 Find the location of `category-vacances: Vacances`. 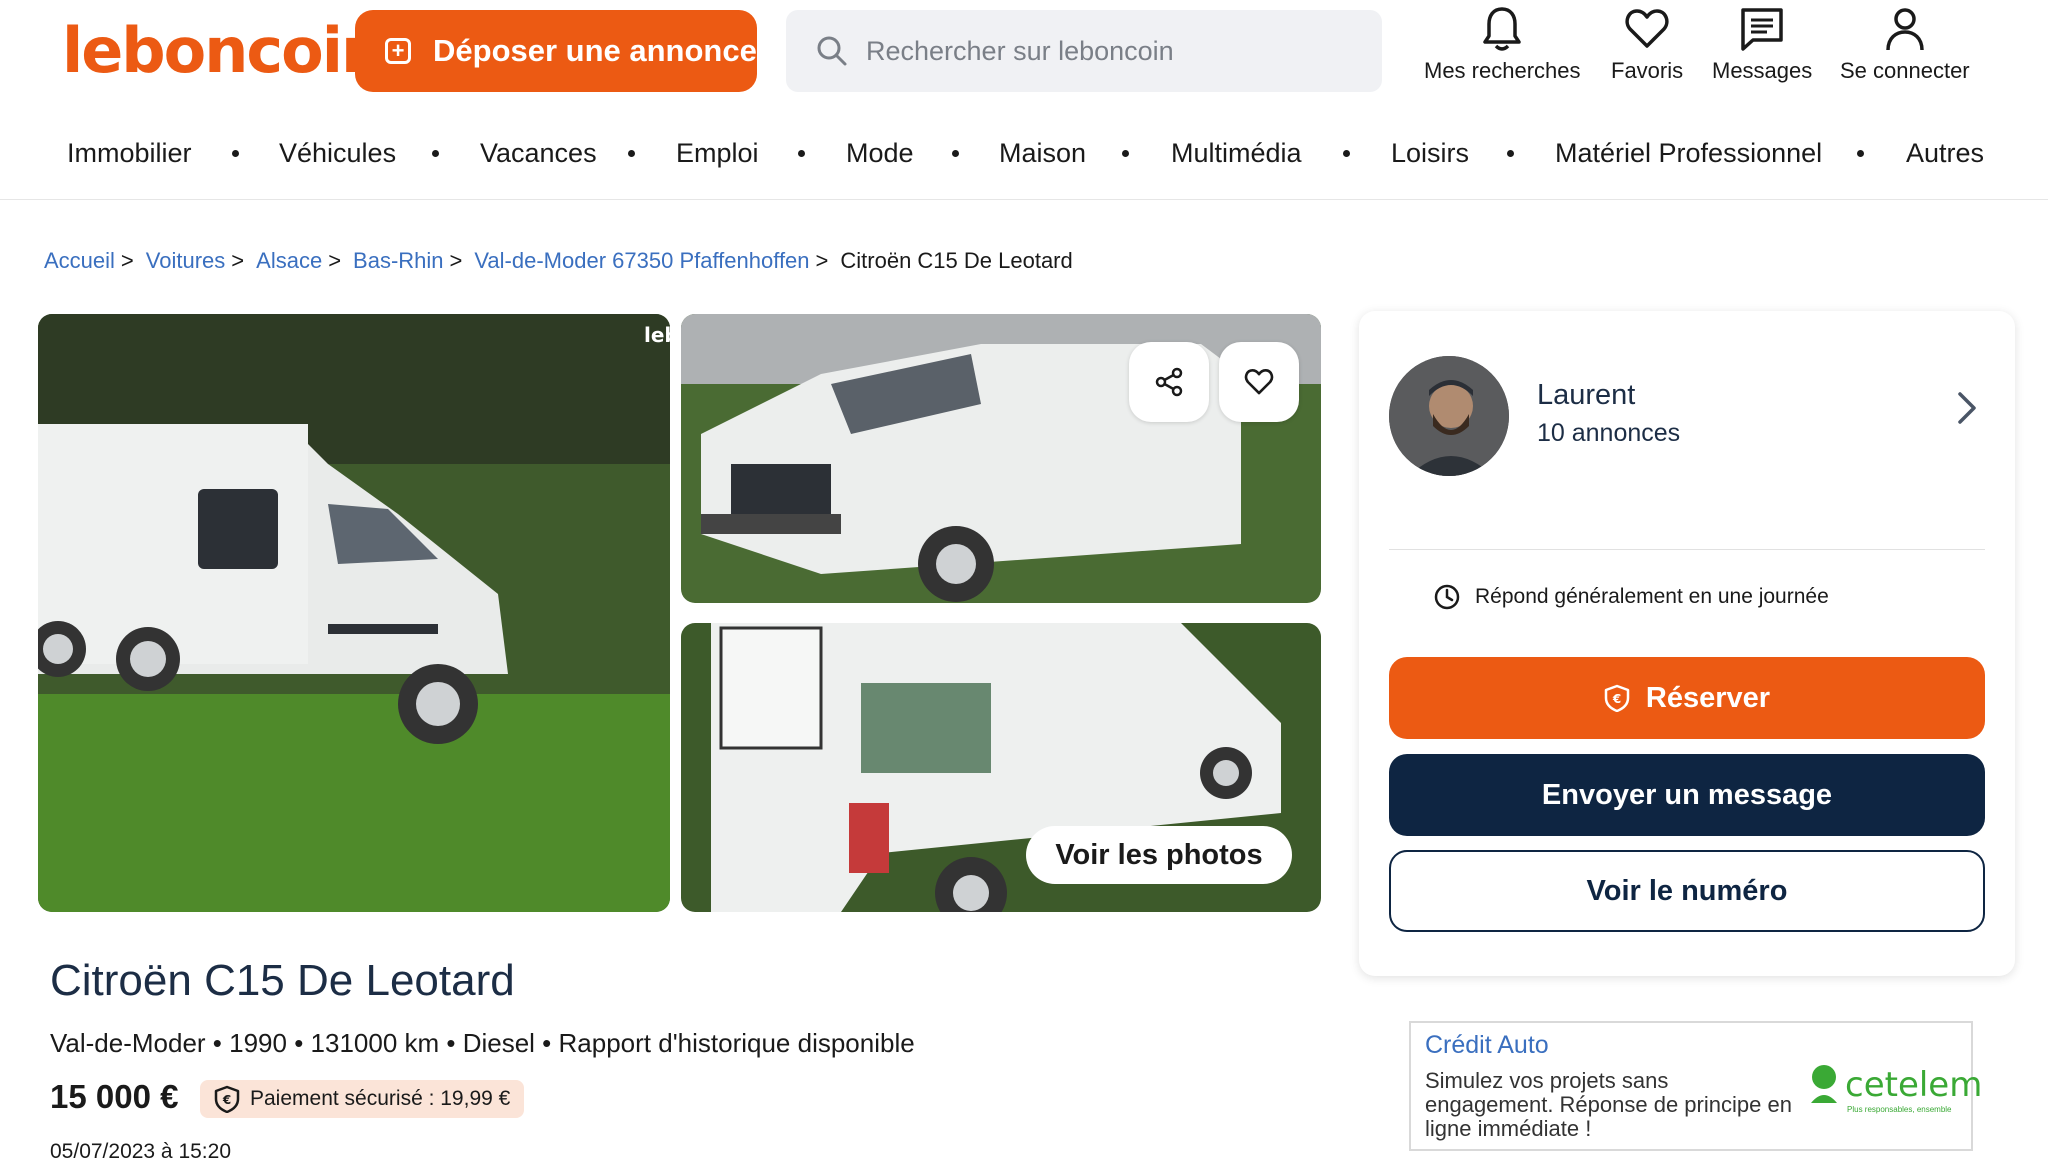

category-vacances: Vacances is located at coordinates (538, 153).